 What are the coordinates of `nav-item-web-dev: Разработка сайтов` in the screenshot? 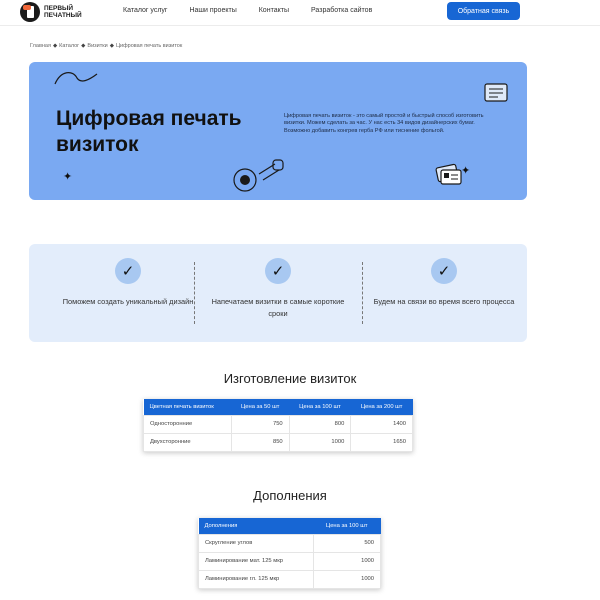 It's located at (341, 10).